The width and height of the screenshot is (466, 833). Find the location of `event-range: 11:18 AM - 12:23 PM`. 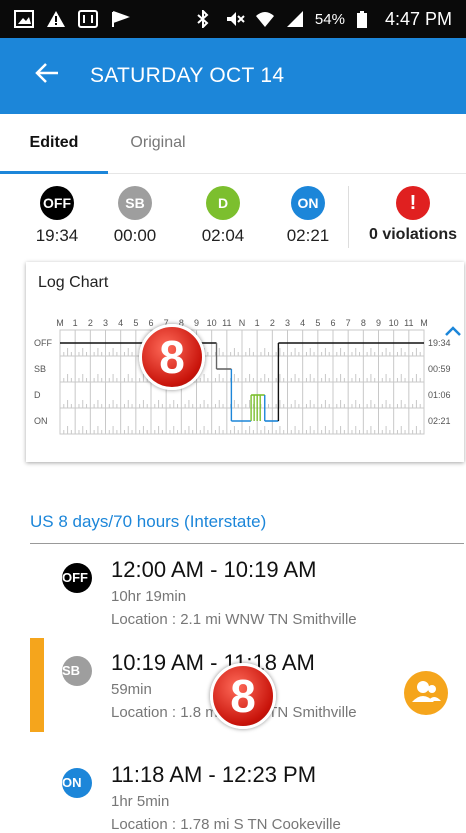

event-range: 11:18 AM - 12:23 PM is located at coordinates (214, 774).